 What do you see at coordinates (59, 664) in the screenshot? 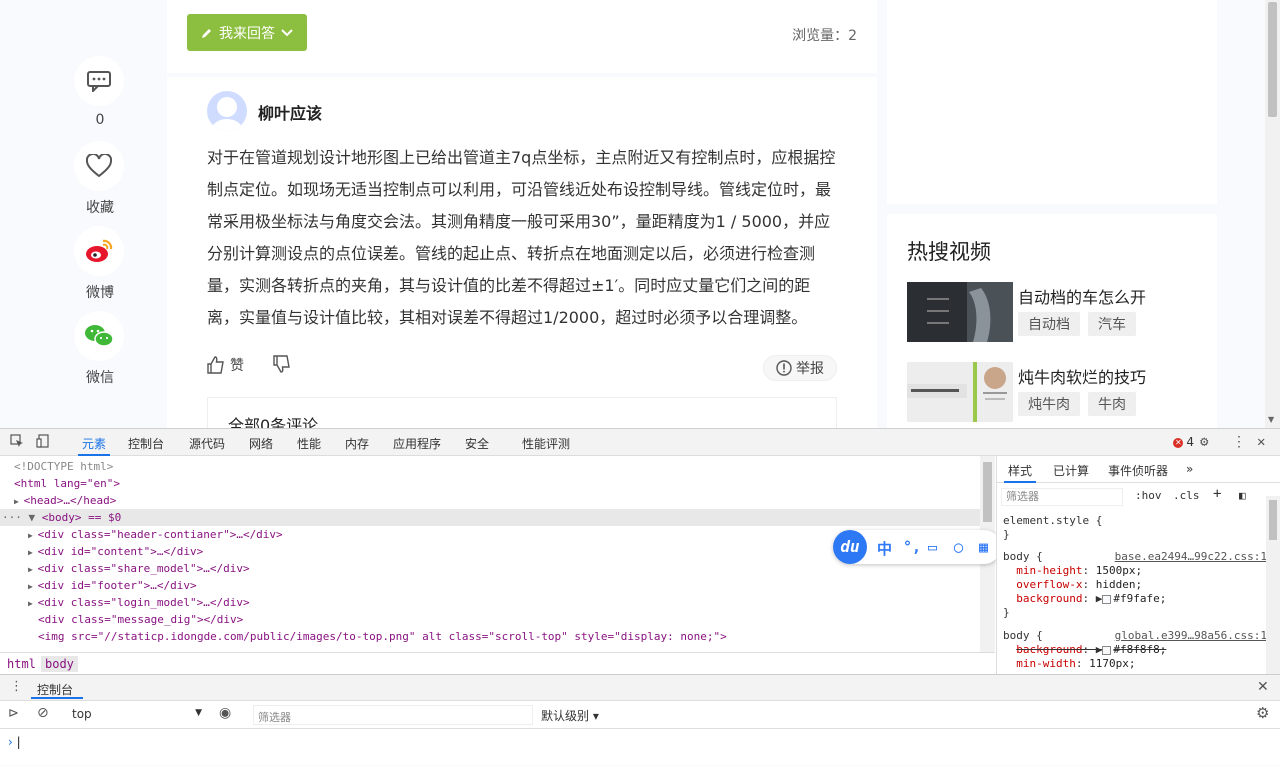
I see `breadcrumb-body: body` at bounding box center [59, 664].